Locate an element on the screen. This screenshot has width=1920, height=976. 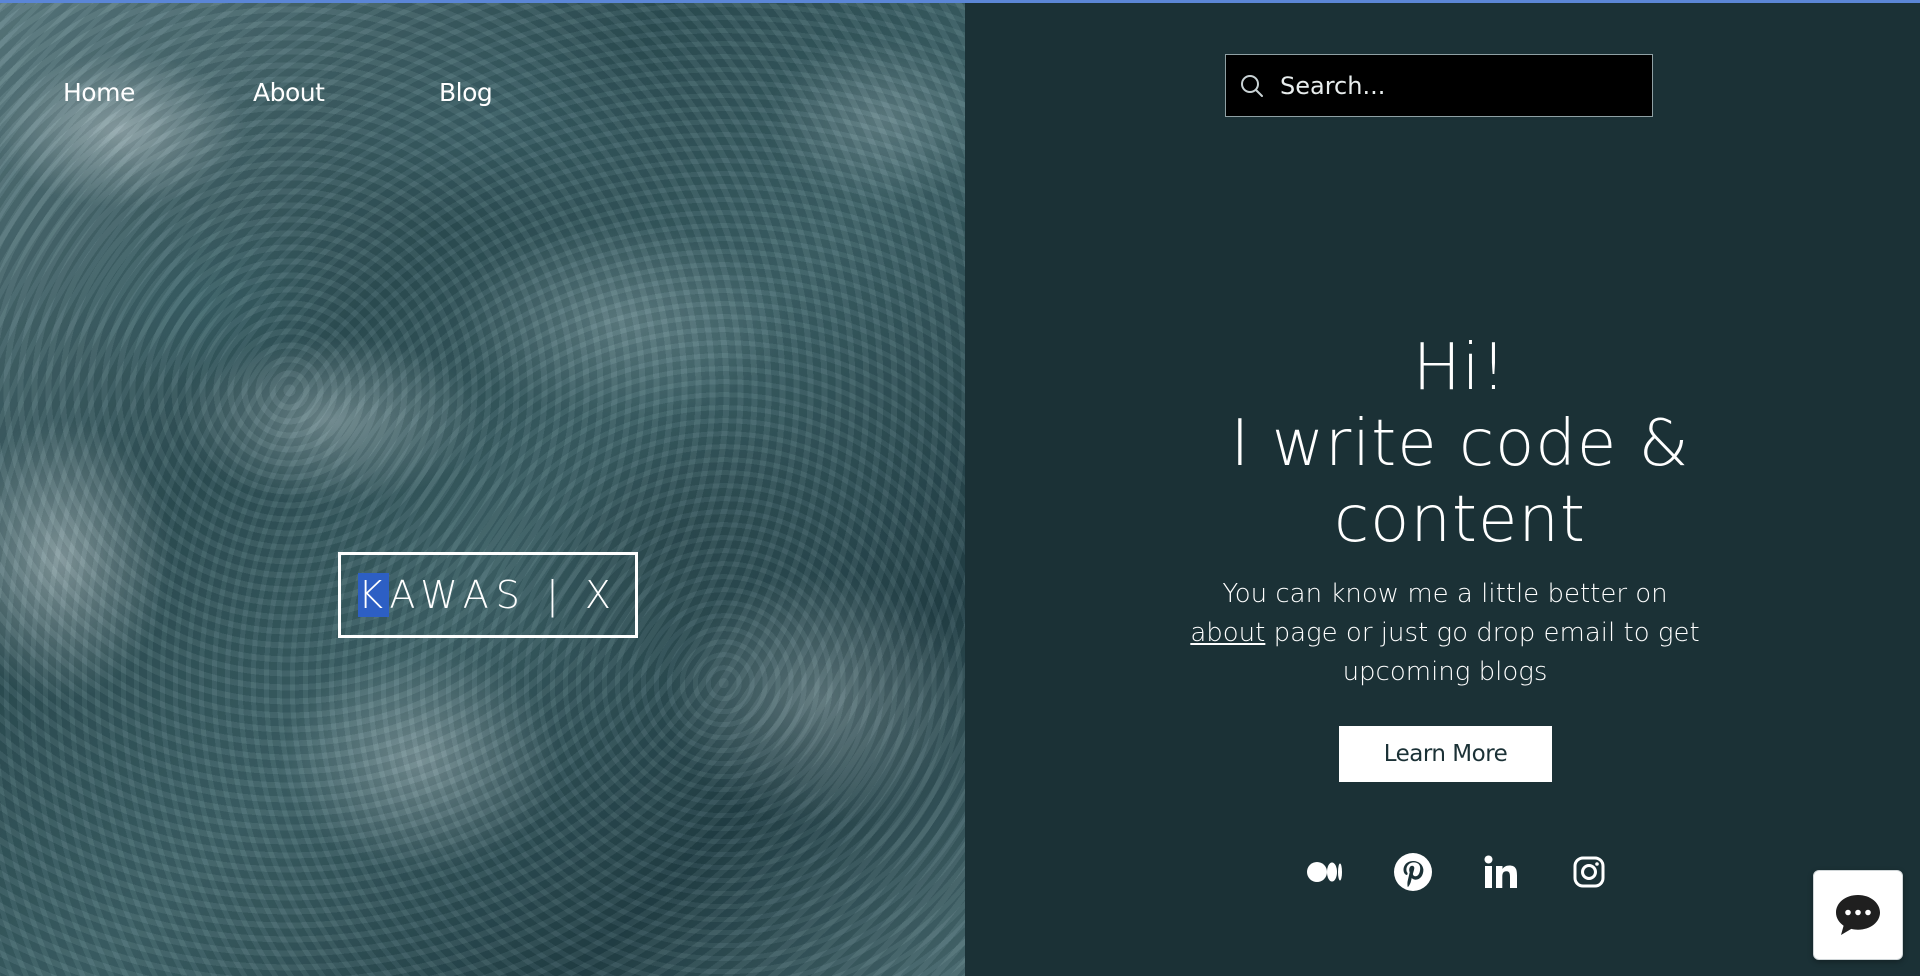
about-link: about is located at coordinates (1227, 633).